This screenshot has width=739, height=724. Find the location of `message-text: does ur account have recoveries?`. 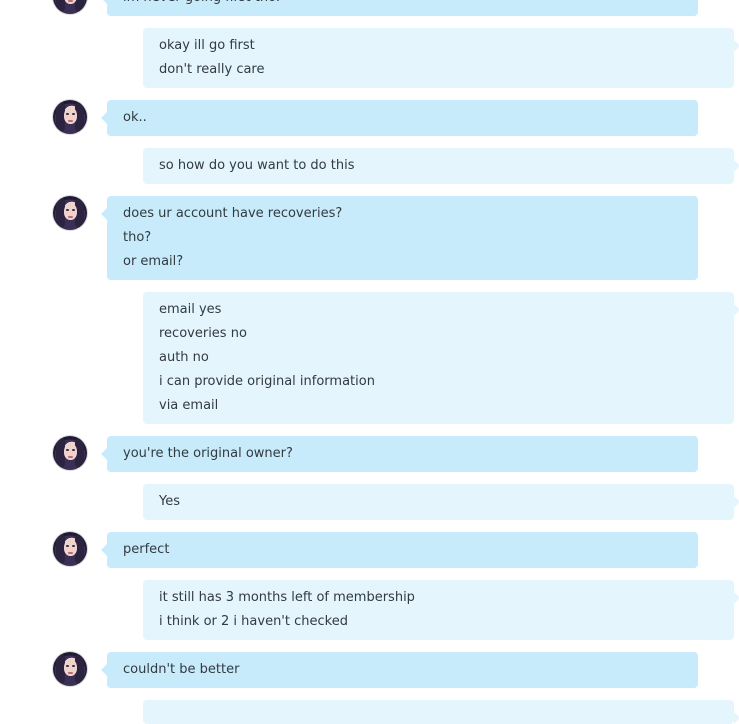

message-text: does ur account have recoveries? is located at coordinates (233, 213).